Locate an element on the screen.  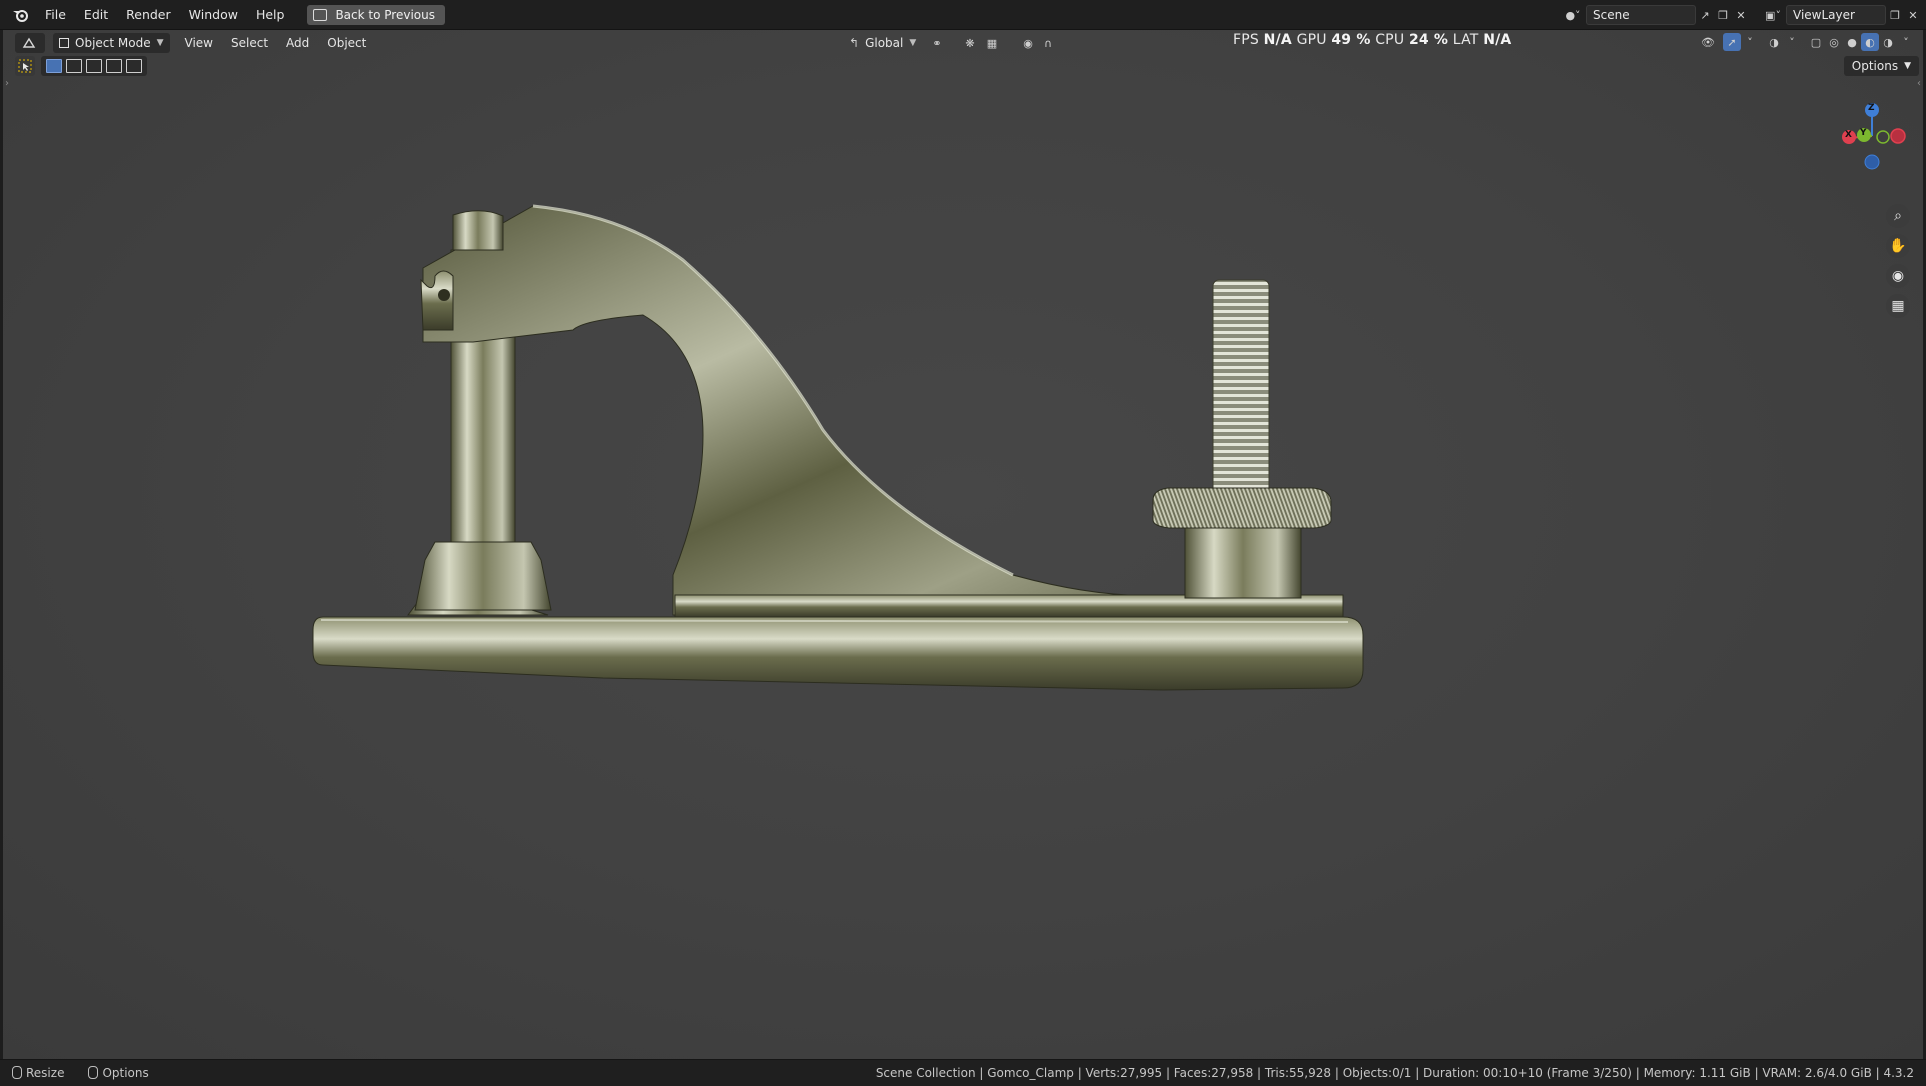
scene-icon: ●˅ is located at coordinates (1573, 15).